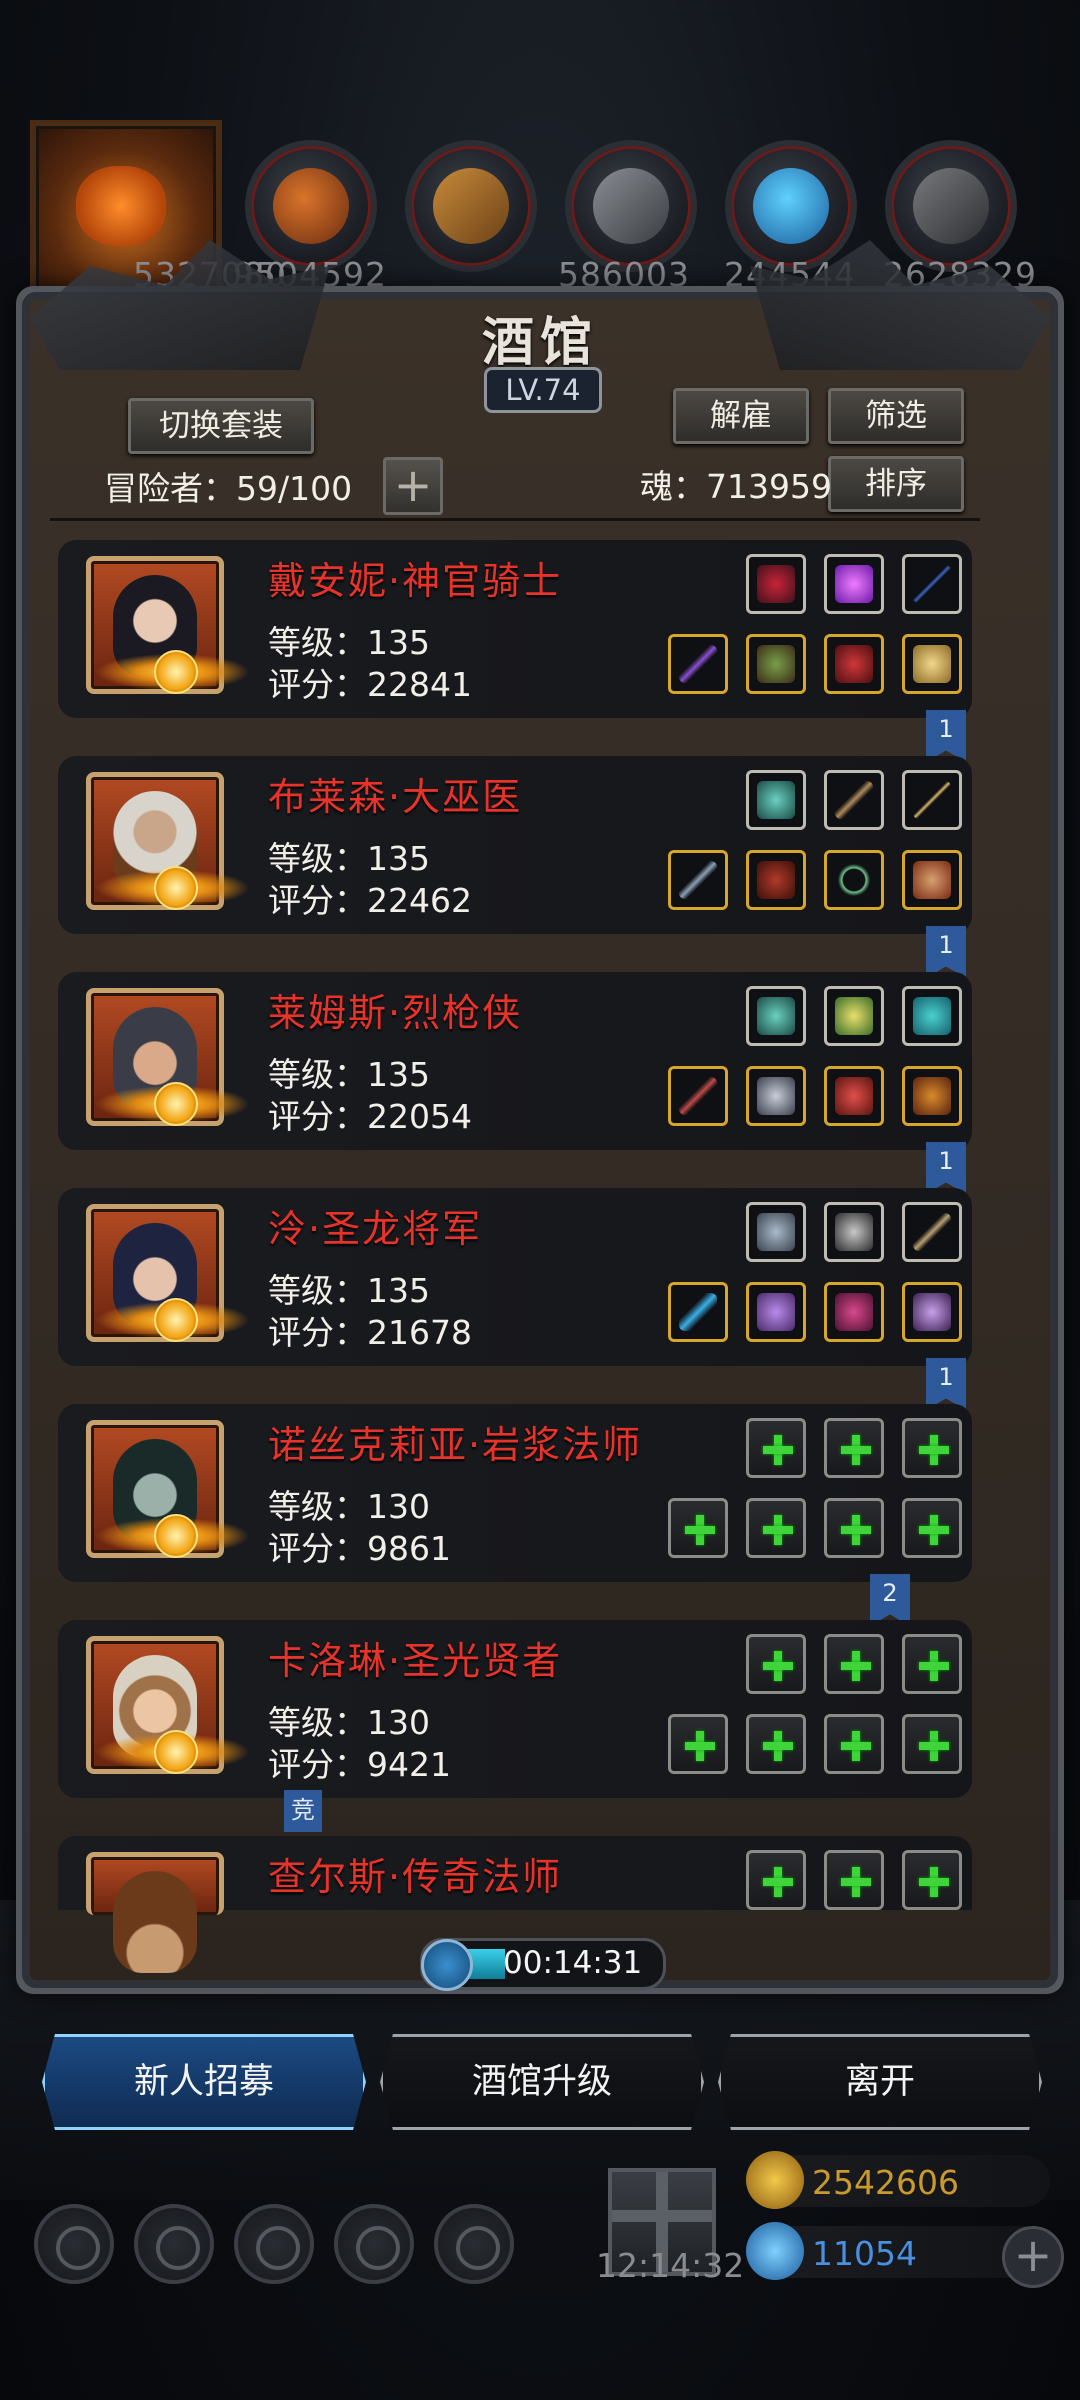  Describe the element at coordinates (515, 1515) in the screenshot. I see `hero-card: 诺丝克莉亚·岩浆法师 等级：130 评分：9861 2` at that location.